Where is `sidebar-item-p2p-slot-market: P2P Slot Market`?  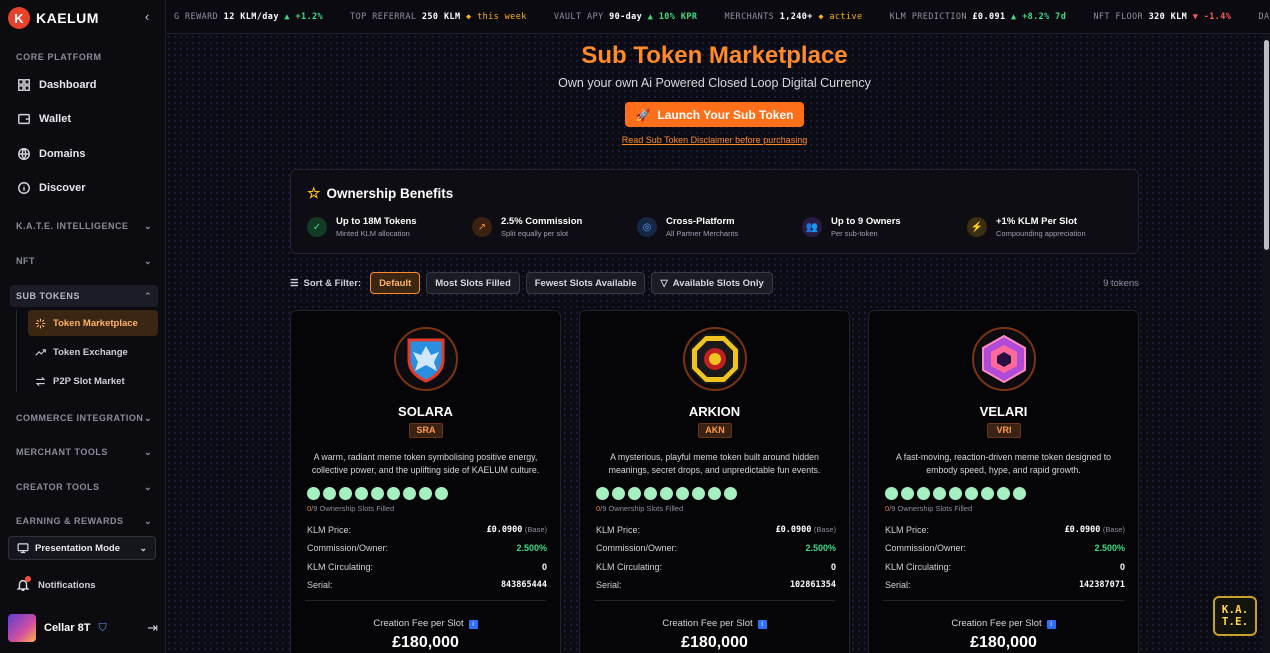
sidebar-item-p2p-slot-market: P2P Slot Market is located at coordinates (93, 381).